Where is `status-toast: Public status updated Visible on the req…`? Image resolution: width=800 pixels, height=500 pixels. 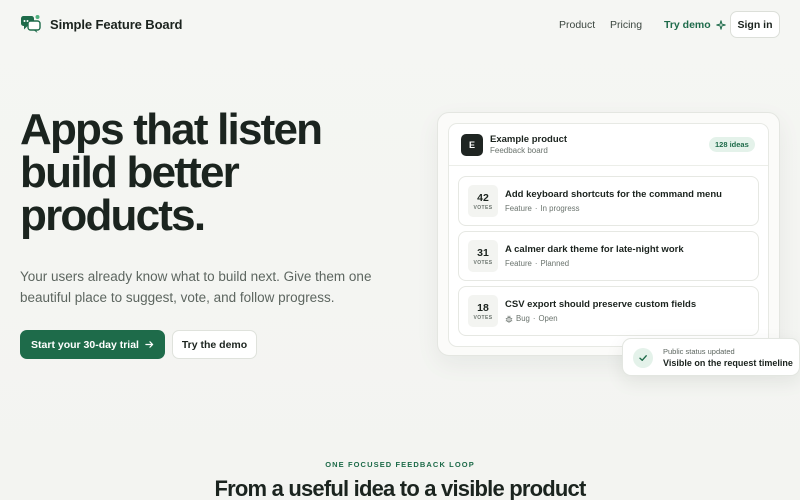 status-toast: Public status updated Visible on the req… is located at coordinates (711, 357).